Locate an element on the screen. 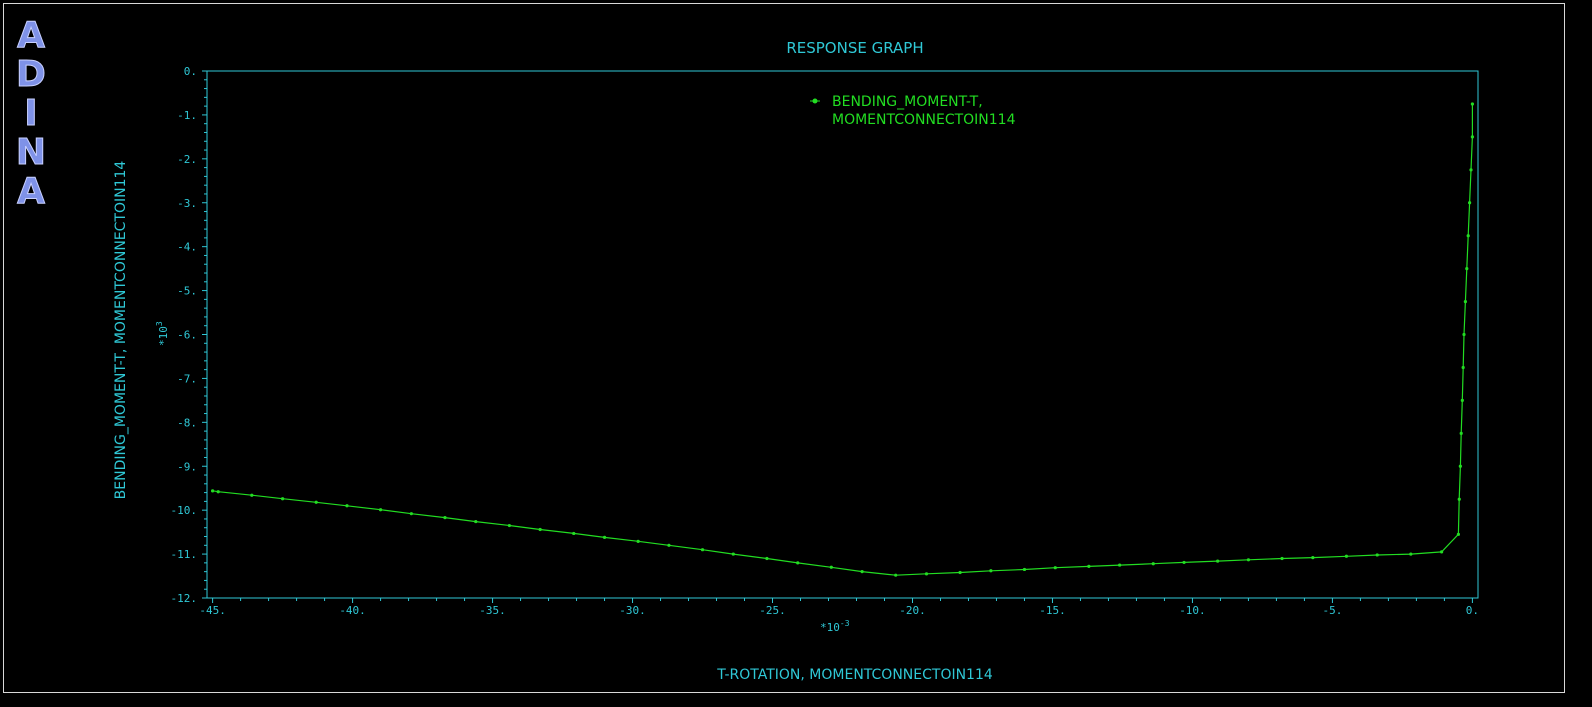 The width and height of the screenshot is (1592, 707). x-tick-label: -25. is located at coordinates (772, 610).